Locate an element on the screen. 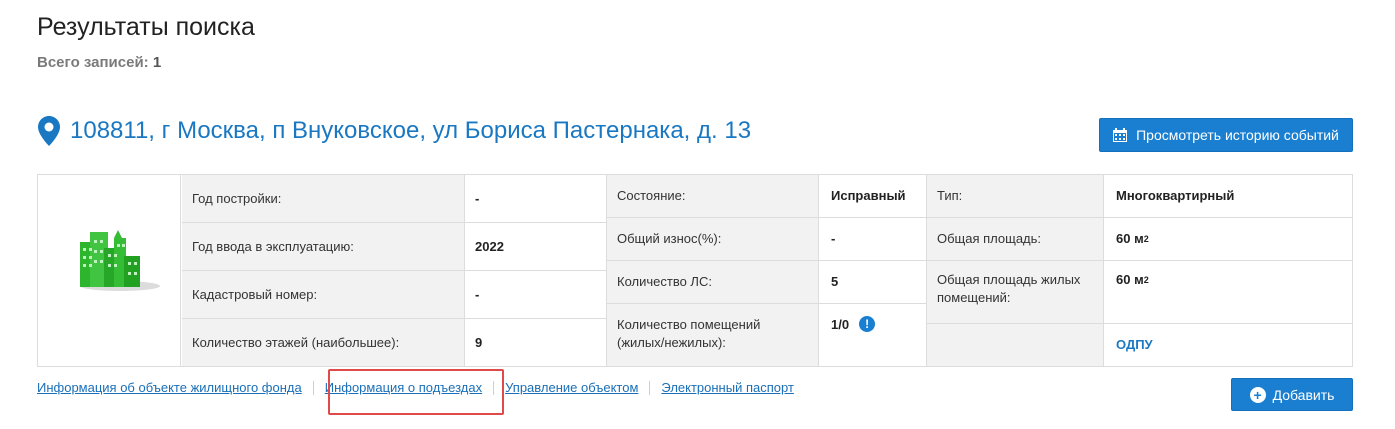 The height and width of the screenshot is (429, 1395). highlight-frame is located at coordinates (416, 392).